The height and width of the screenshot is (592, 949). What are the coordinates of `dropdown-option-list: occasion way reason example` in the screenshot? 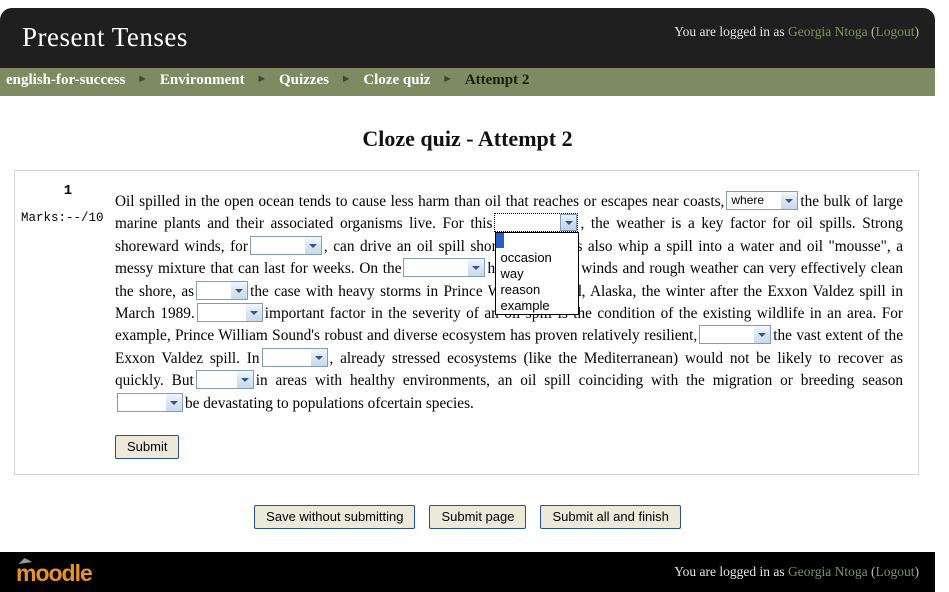 It's located at (537, 273).